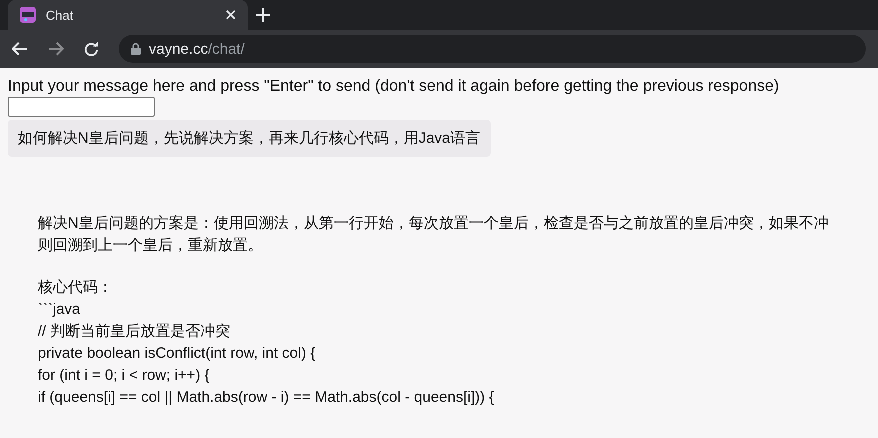  Describe the element at coordinates (266, 398) in the screenshot. I see `answer-line: if (queens[i] == col || Math.abs(row - i) == Math.abs(col - queens[i])) {` at that location.